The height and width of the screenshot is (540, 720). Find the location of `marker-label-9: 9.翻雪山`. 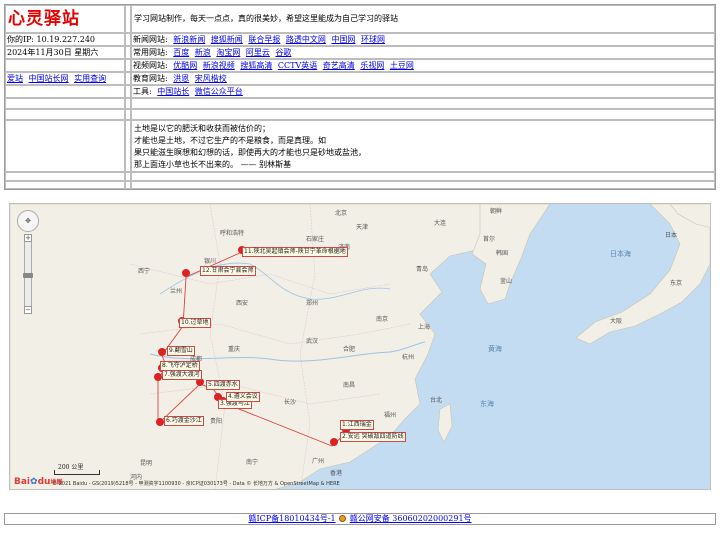

marker-label-9: 9.翻雪山 is located at coordinates (181, 351).